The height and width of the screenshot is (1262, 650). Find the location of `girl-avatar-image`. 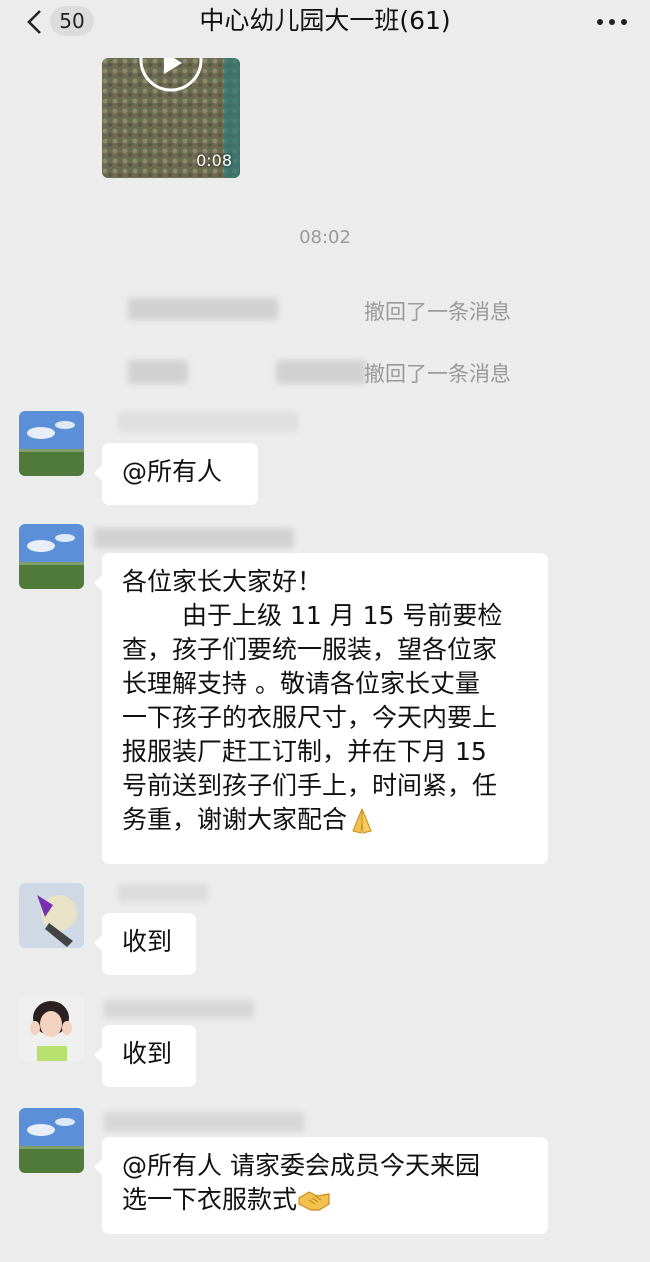

girl-avatar-image is located at coordinates (51, 1028).